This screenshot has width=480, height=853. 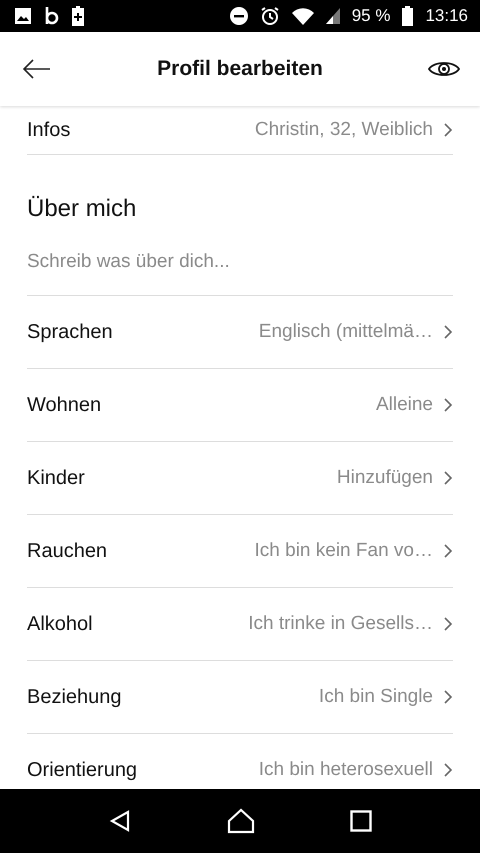 I want to click on signal-icon, so click(x=333, y=16).